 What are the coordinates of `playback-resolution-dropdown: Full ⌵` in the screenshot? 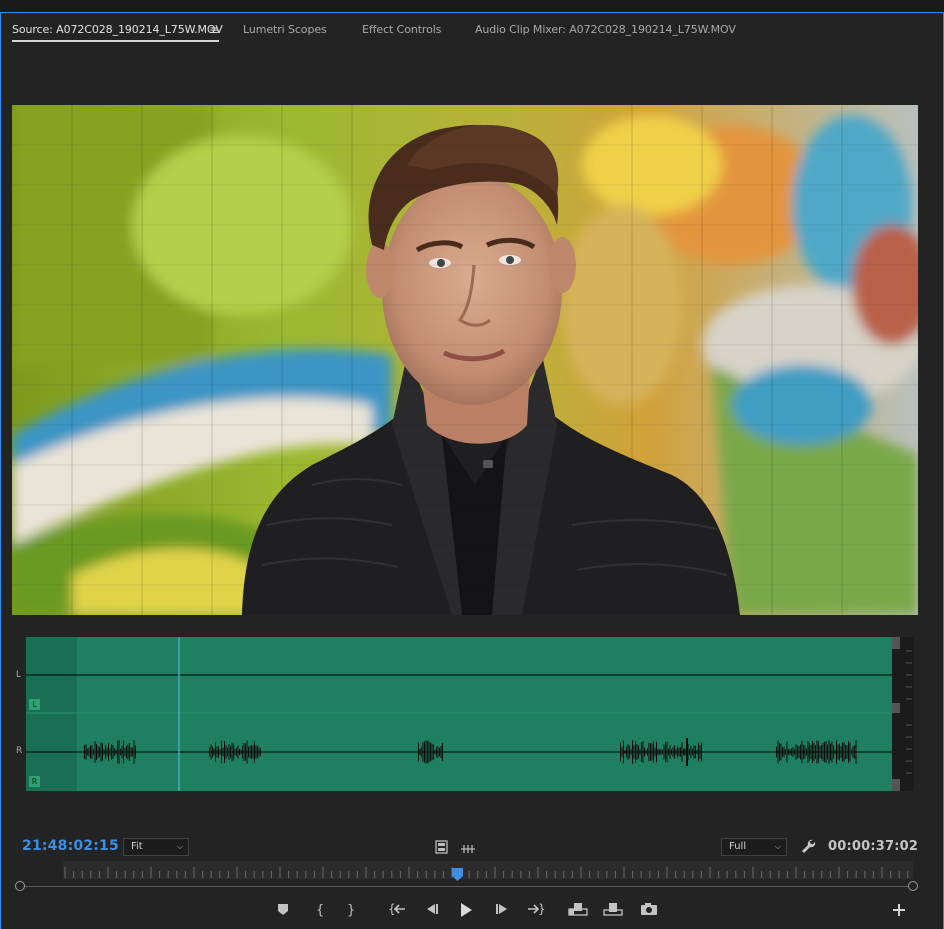 It's located at (754, 847).